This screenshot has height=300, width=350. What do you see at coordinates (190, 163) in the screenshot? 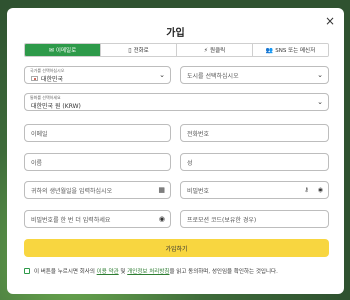
I see `last-name-placeholder: 성` at bounding box center [190, 163].